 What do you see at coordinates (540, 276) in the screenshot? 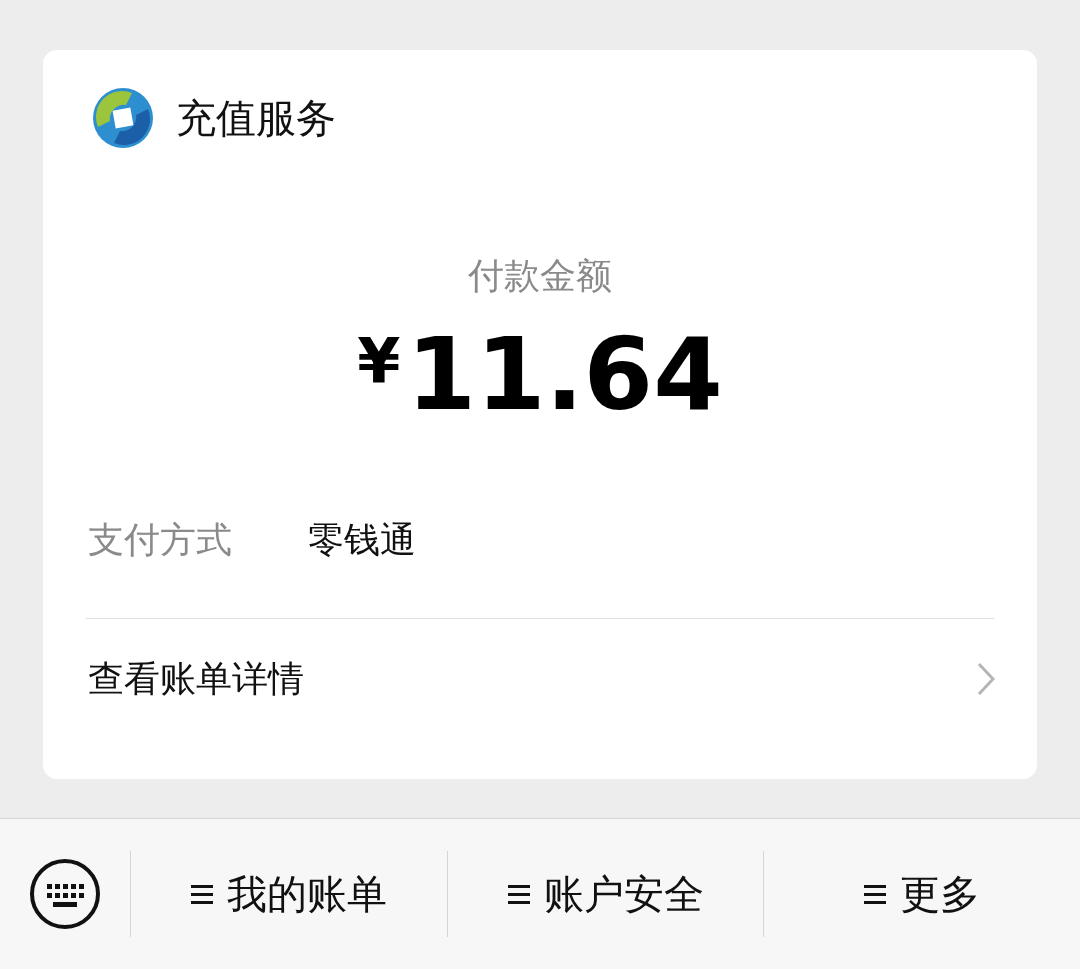
I see `amount-label: 付款金额` at bounding box center [540, 276].